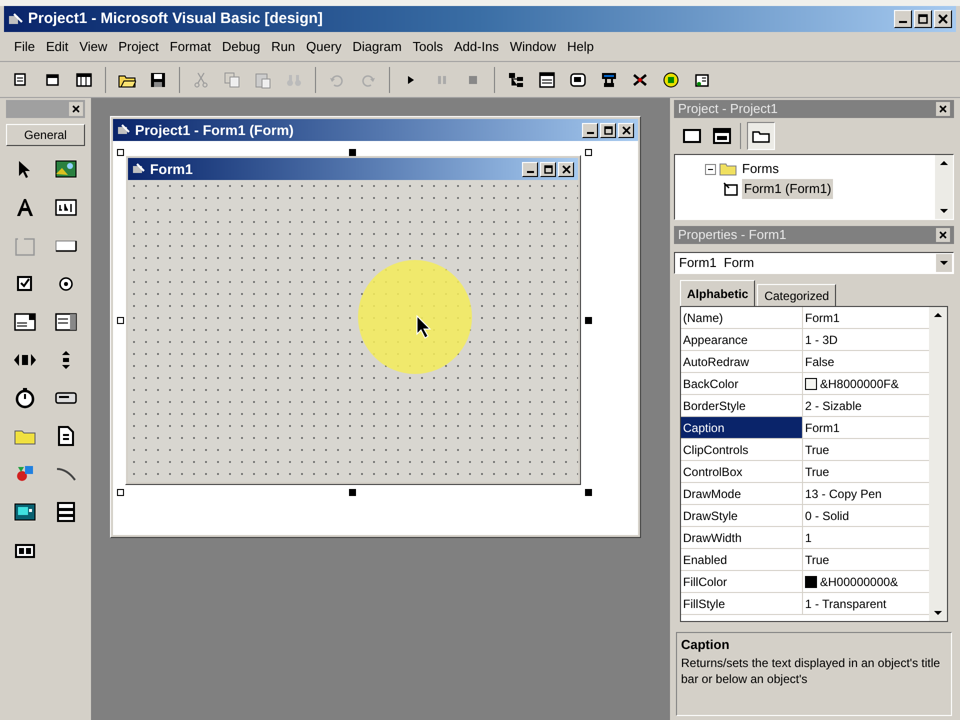  I want to click on form-layout-icon, so click(578, 79).